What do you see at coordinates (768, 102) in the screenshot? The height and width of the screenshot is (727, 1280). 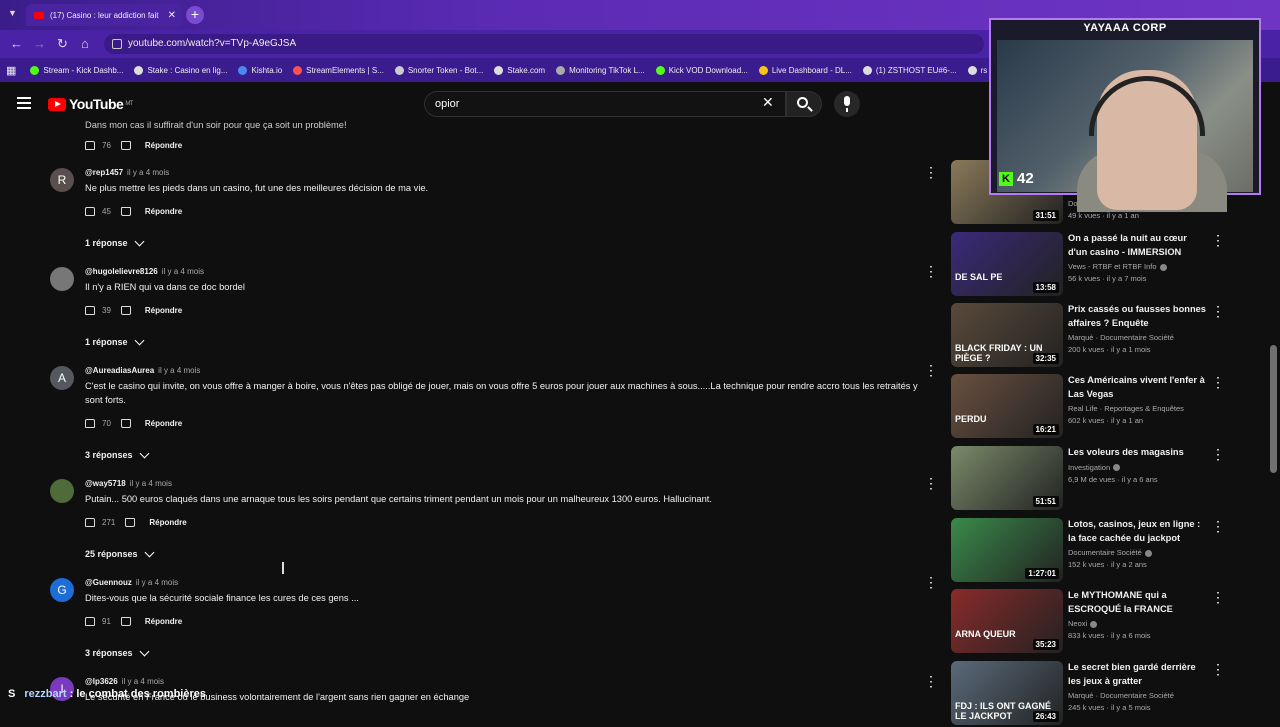 I see `clear-search-icon: ✕` at bounding box center [768, 102].